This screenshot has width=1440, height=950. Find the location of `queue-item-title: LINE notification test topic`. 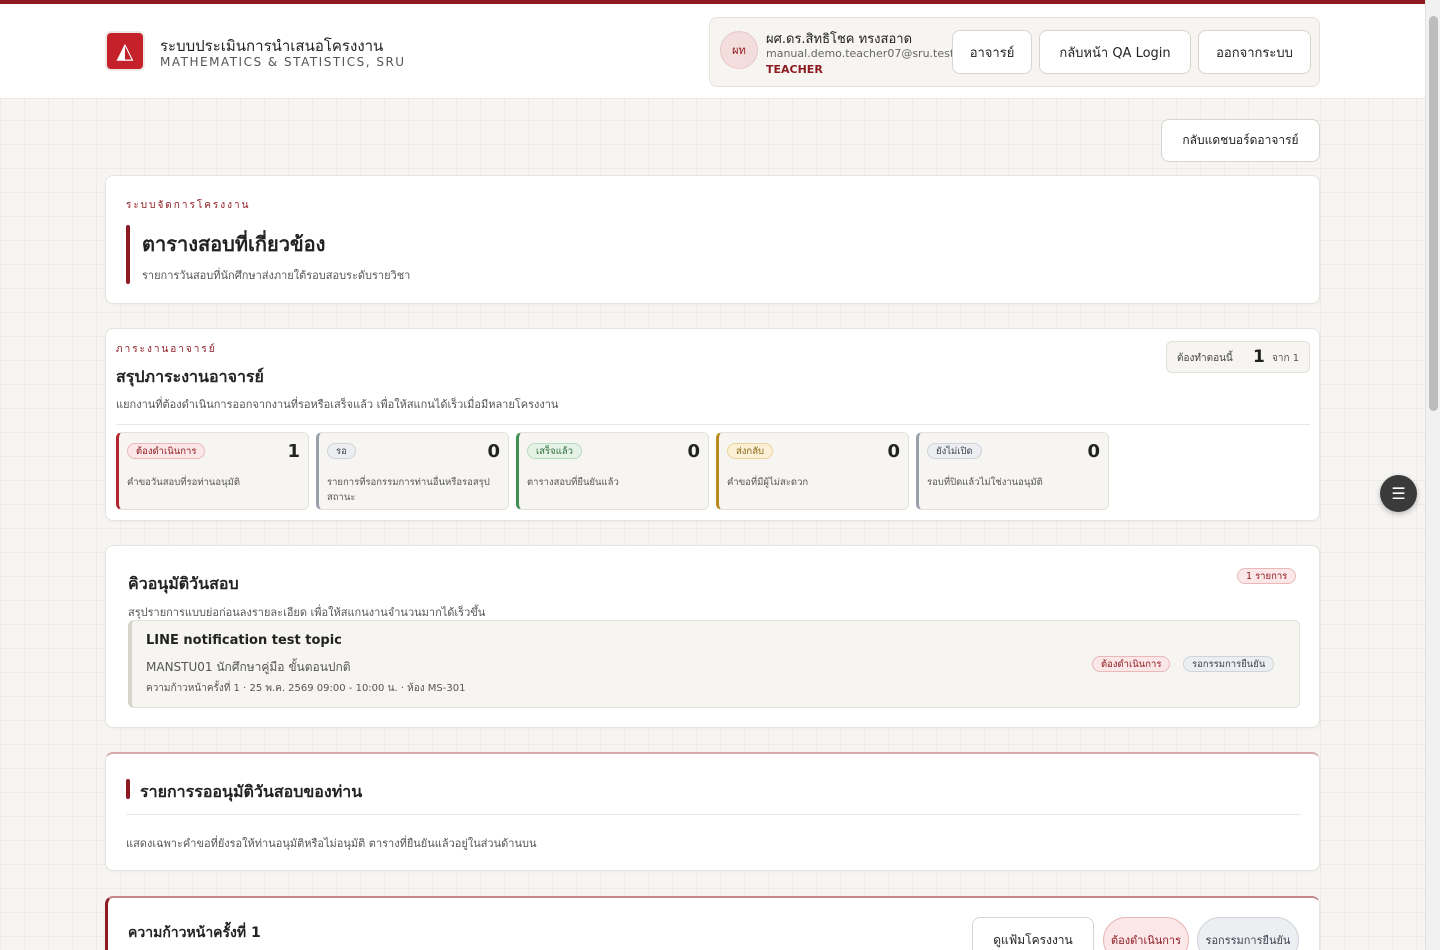

queue-item-title: LINE notification test topic is located at coordinates (244, 640).